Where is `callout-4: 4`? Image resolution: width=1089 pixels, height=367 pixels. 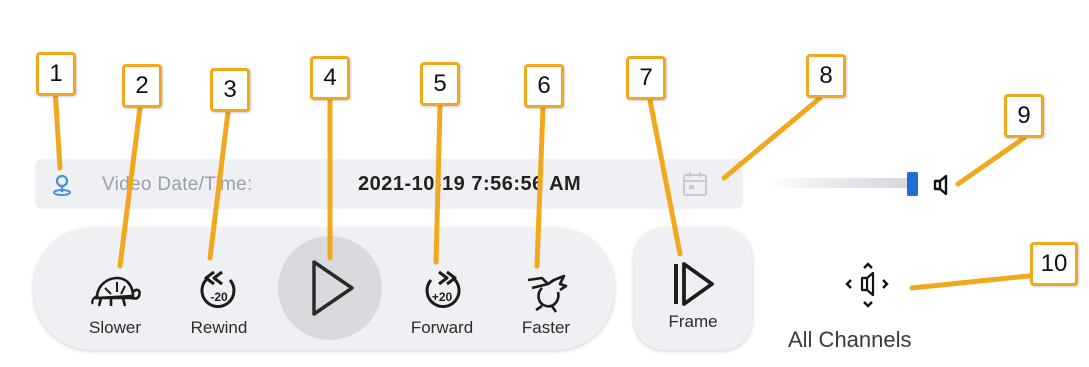
callout-4: 4 is located at coordinates (330, 78).